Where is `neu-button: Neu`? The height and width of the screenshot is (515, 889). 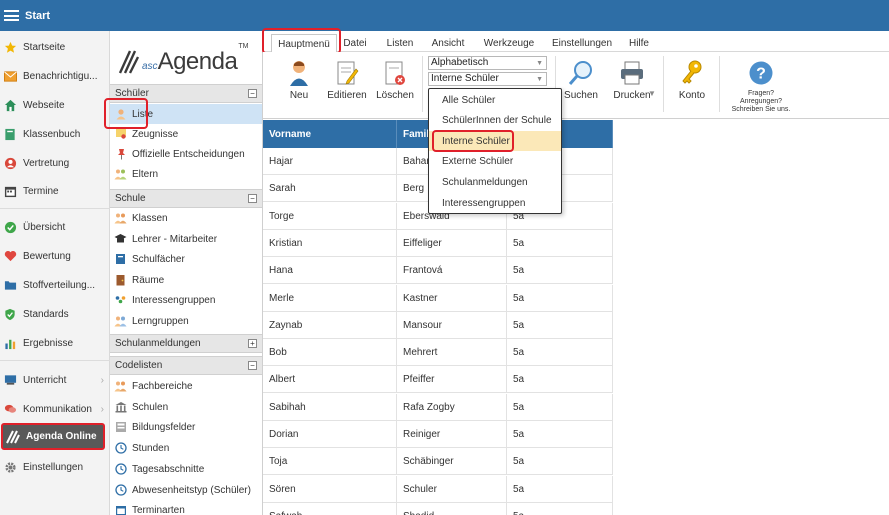 neu-button: Neu is located at coordinates (299, 87).